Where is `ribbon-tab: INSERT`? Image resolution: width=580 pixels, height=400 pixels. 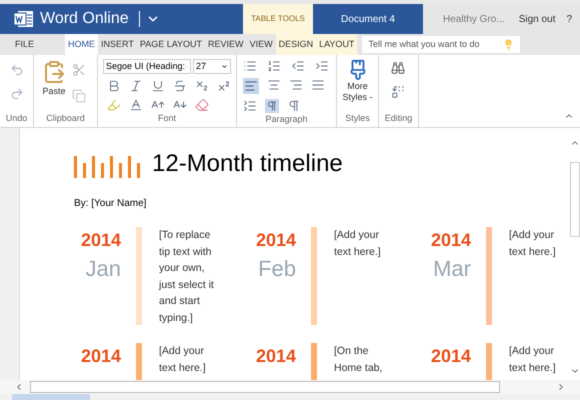 ribbon-tab: INSERT is located at coordinates (117, 44).